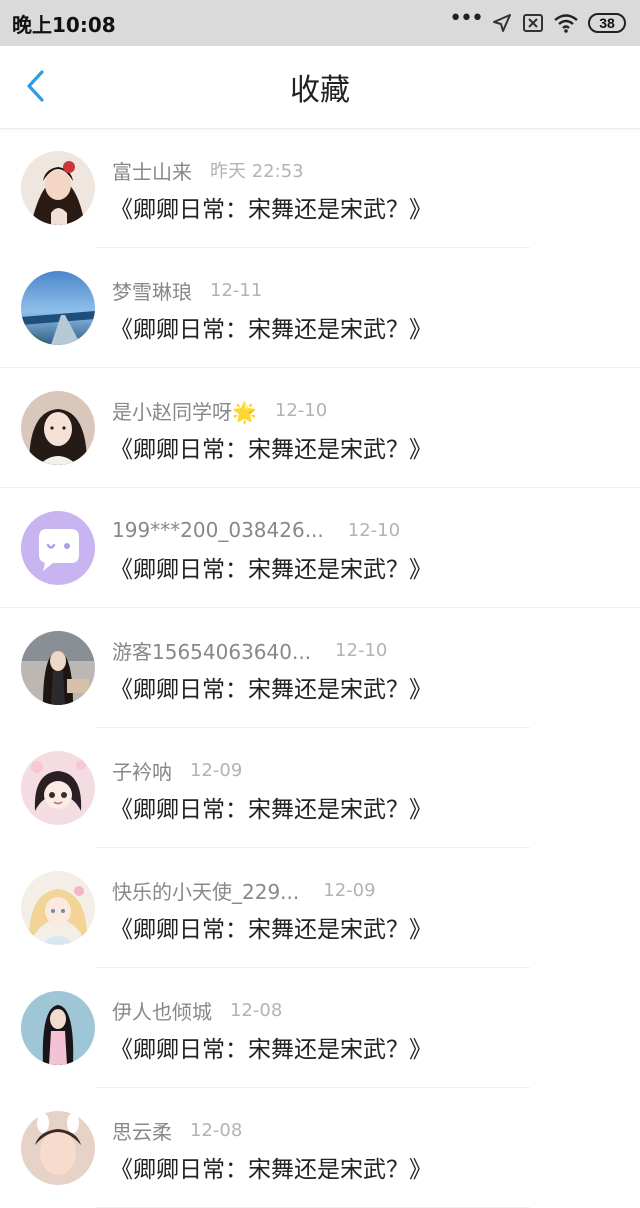  Describe the element at coordinates (208, 170) in the screenshot. I see `item-meta: 富士山来 昨天 22:53` at that location.